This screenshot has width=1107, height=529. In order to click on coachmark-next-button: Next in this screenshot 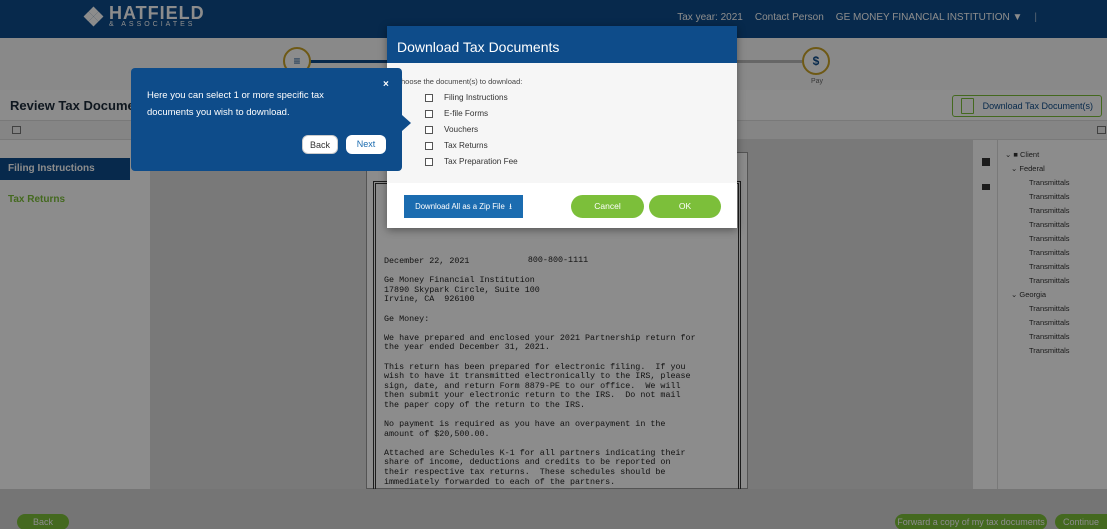, I will do `click(366, 144)`.